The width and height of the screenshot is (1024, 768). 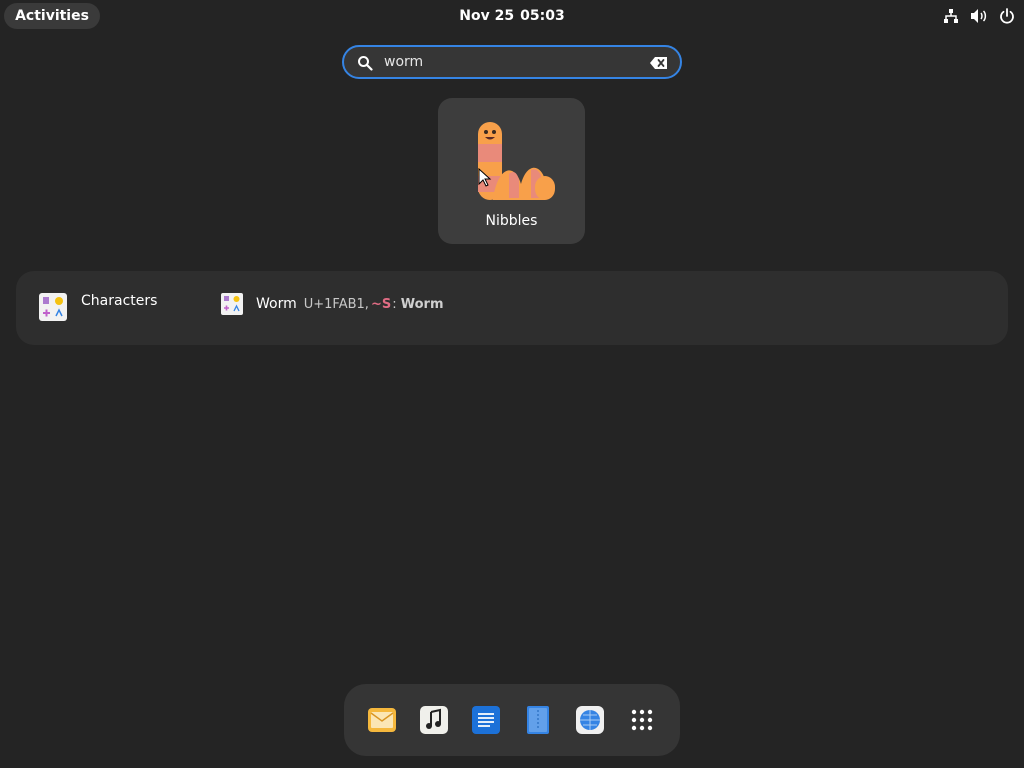 I want to click on top-bar: Activities Nov 25 05:03, so click(x=512, y=16).